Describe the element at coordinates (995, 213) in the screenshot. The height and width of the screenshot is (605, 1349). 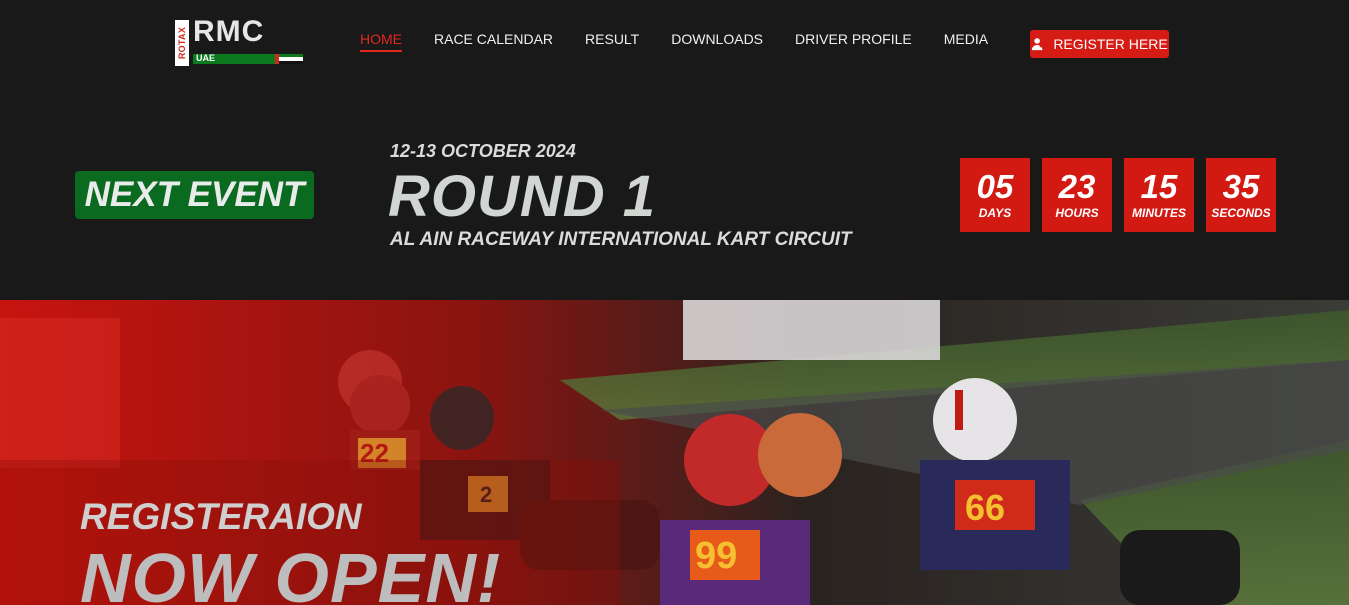
I see `countdown-days-label: DAYS` at that location.